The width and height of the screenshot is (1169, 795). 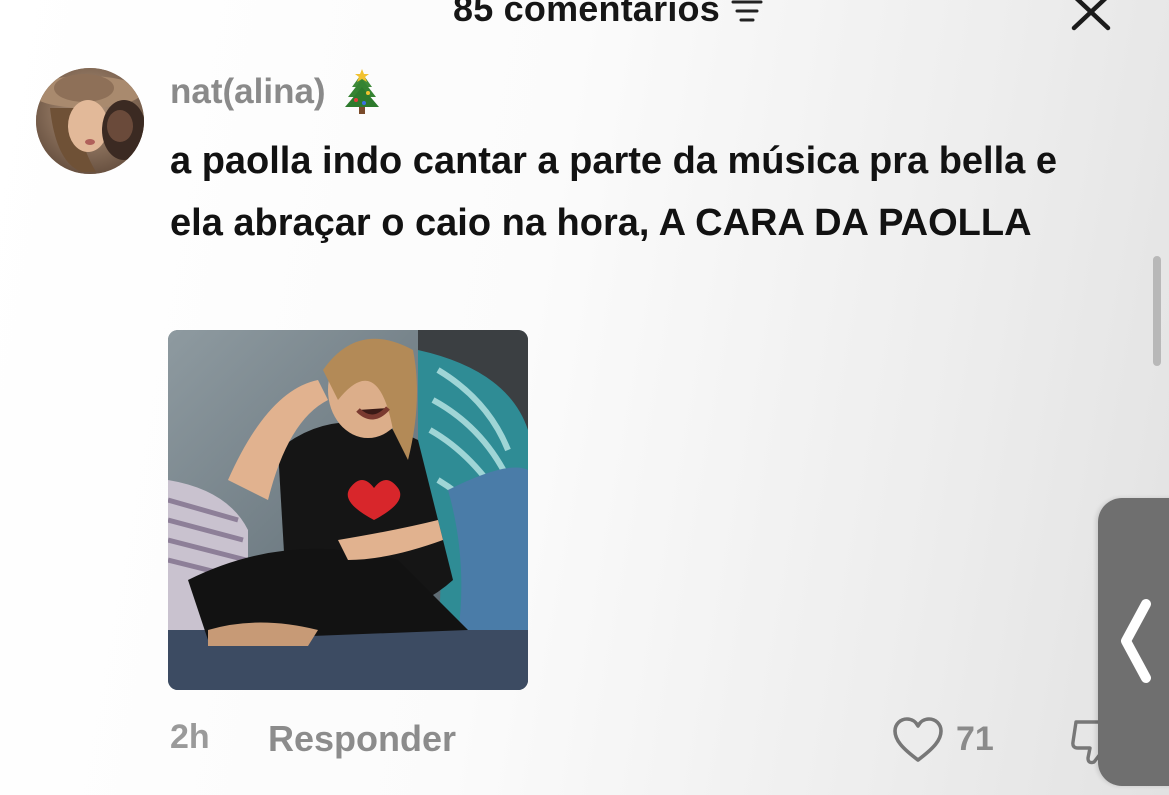 What do you see at coordinates (975, 739) in the screenshot?
I see `like-count: 71` at bounding box center [975, 739].